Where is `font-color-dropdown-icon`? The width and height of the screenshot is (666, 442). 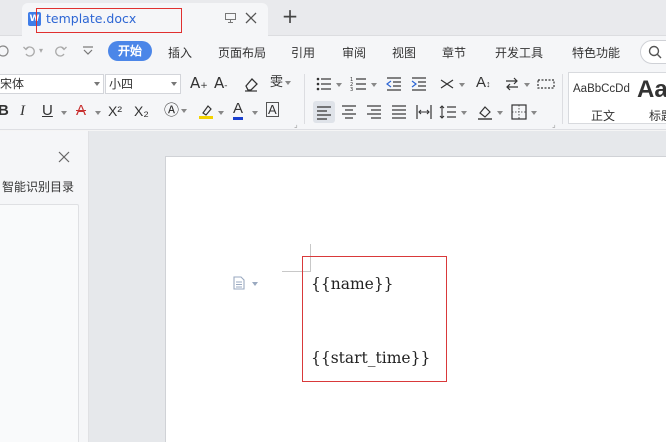 font-color-dropdown-icon is located at coordinates (255, 113).